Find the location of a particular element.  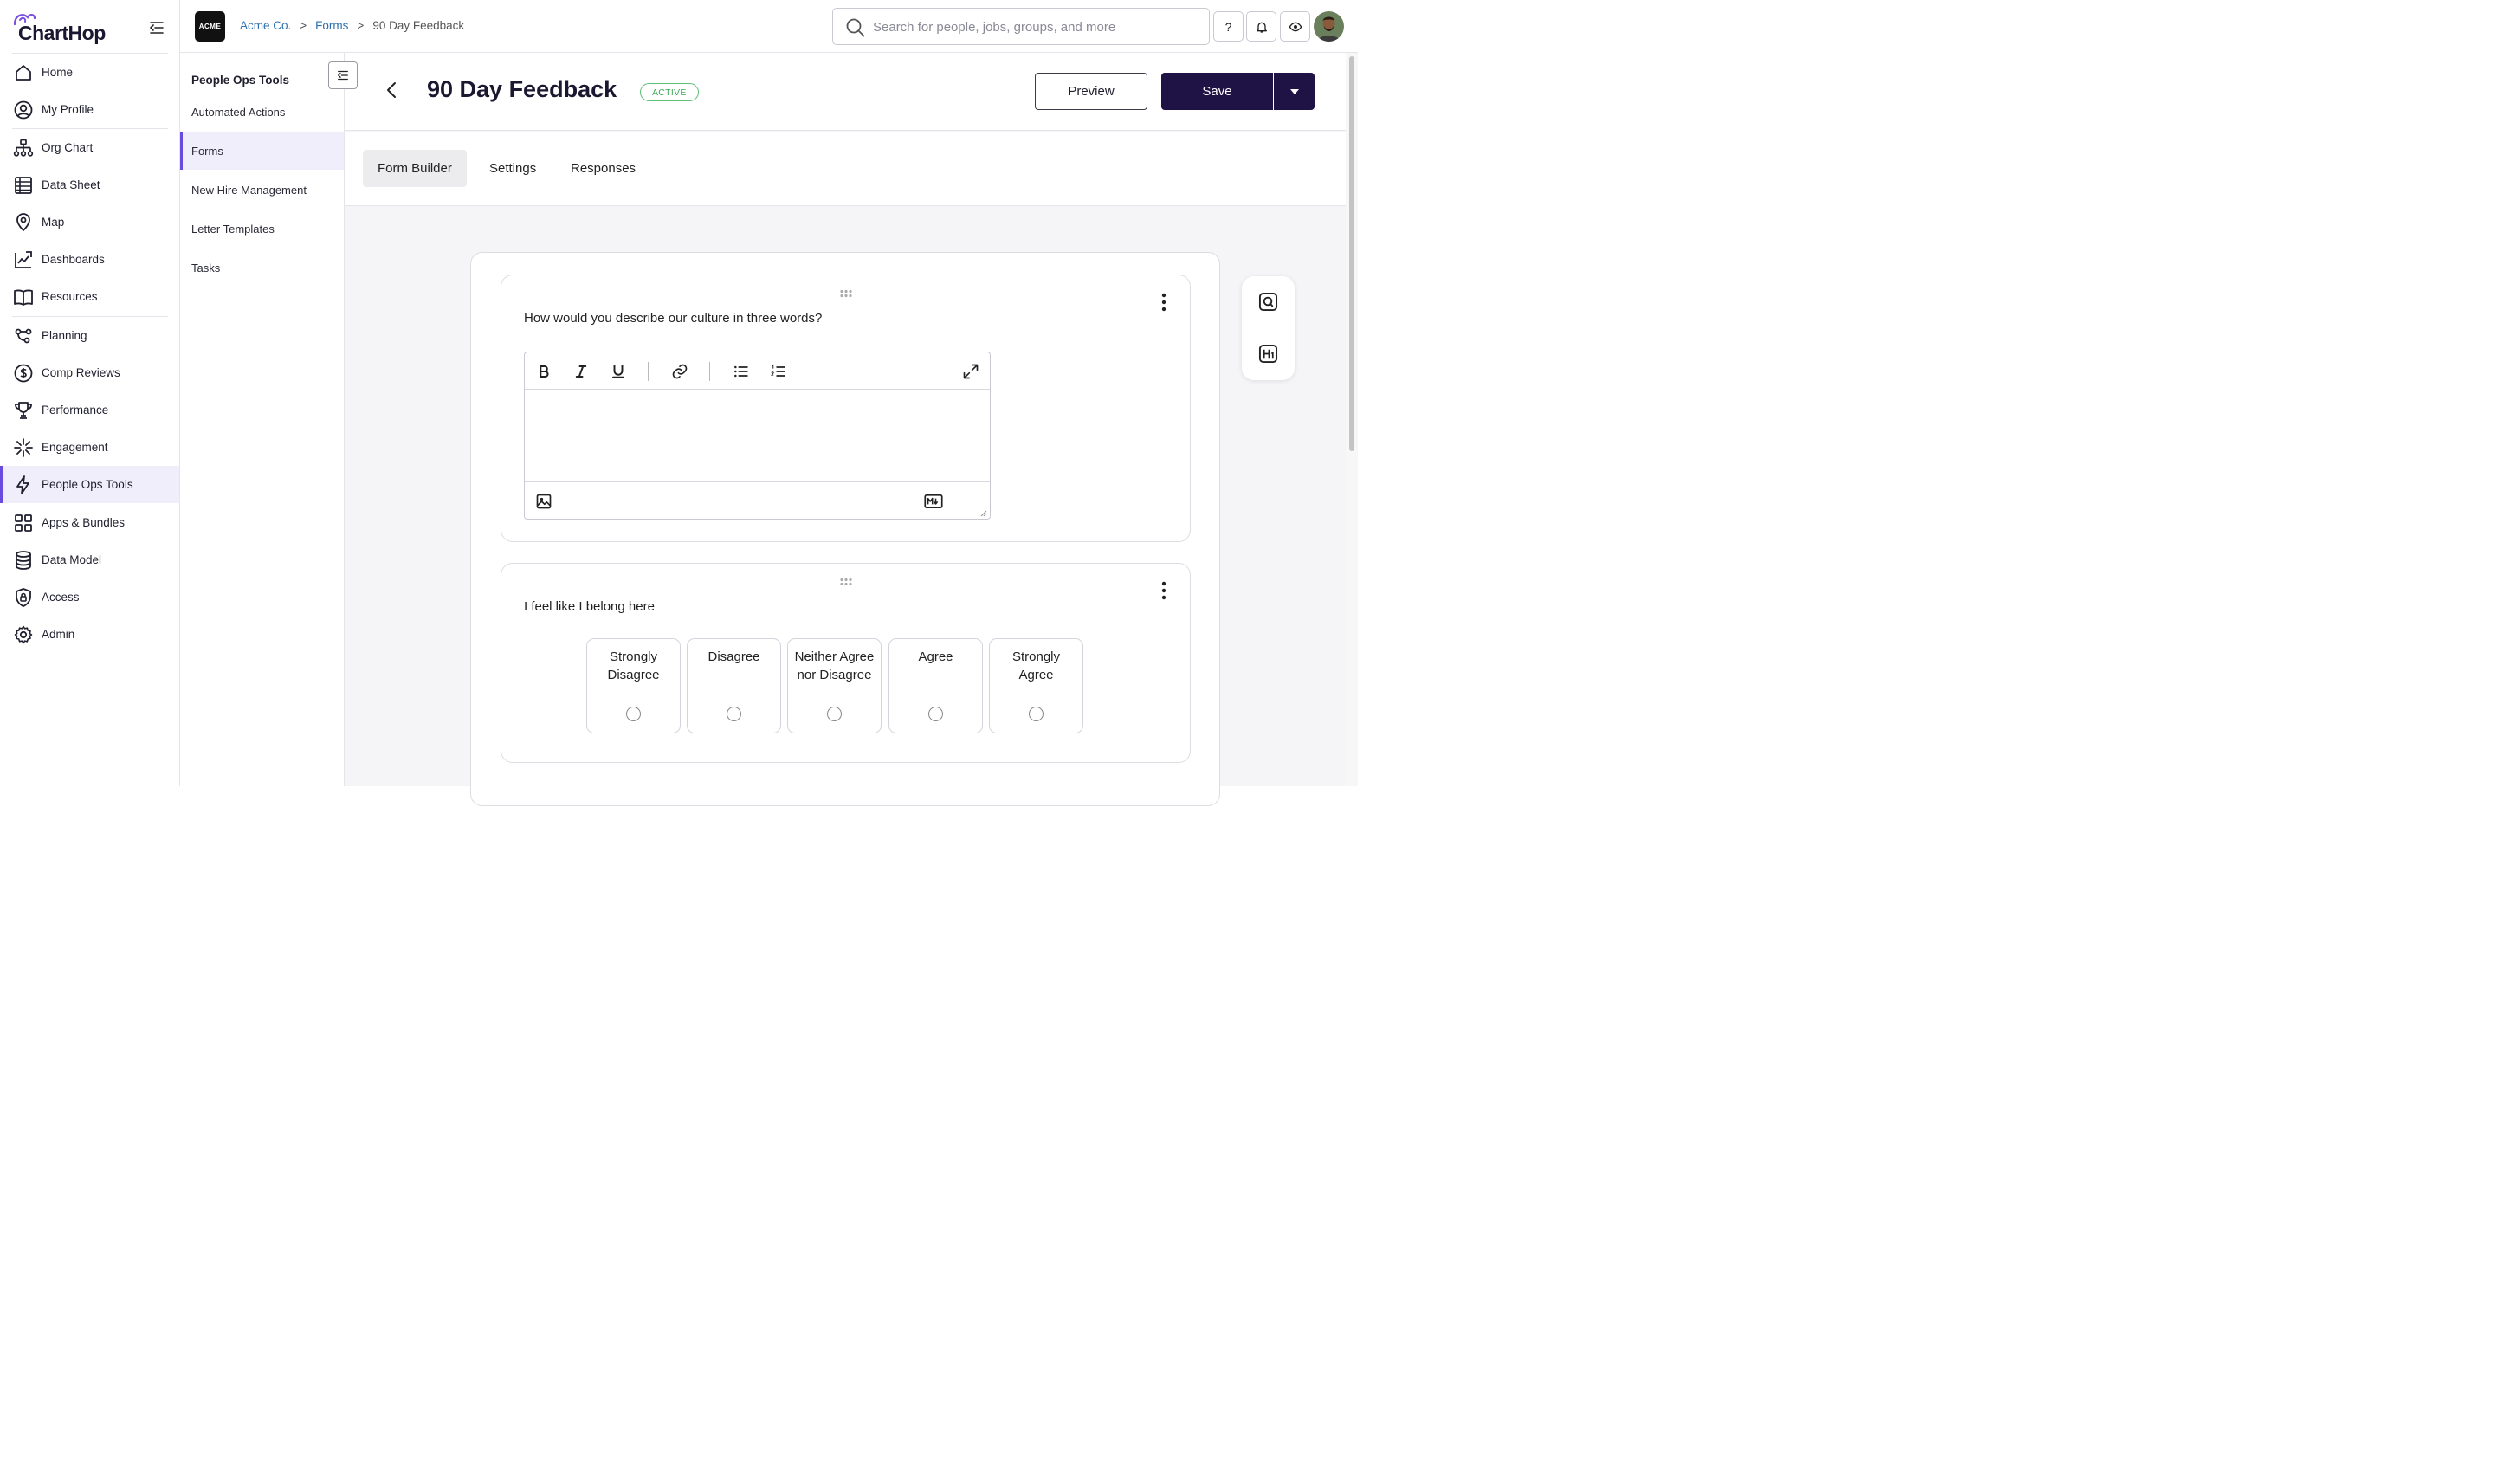

user-circle-icon is located at coordinates (23, 109).